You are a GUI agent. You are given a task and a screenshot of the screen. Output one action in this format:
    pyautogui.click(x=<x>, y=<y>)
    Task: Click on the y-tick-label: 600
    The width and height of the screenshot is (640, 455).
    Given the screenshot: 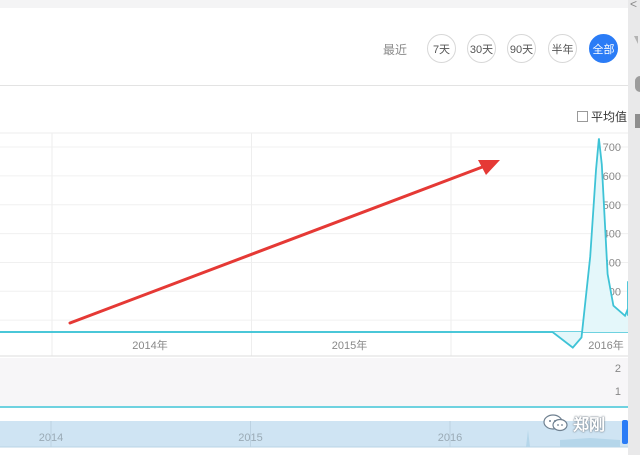 What is the action you would take?
    pyautogui.click(x=612, y=177)
    